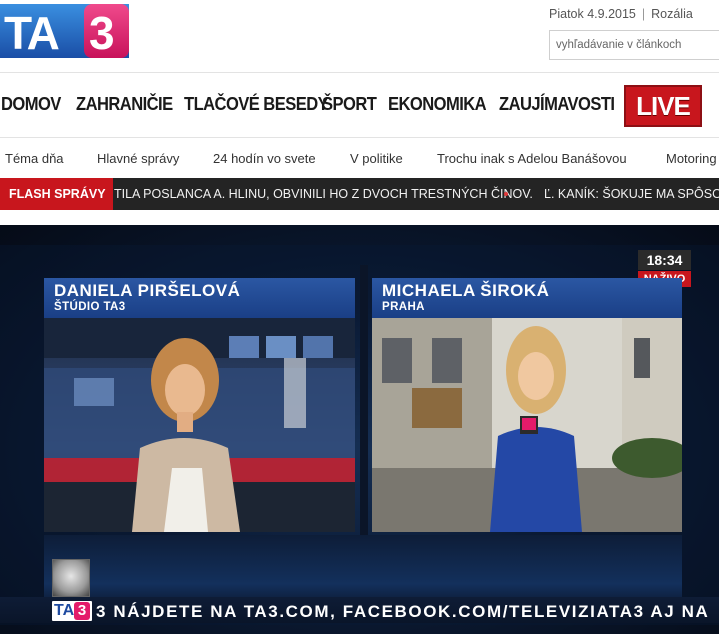  What do you see at coordinates (64, 610) in the screenshot?
I see `ticker-logo-ta: TA` at bounding box center [64, 610].